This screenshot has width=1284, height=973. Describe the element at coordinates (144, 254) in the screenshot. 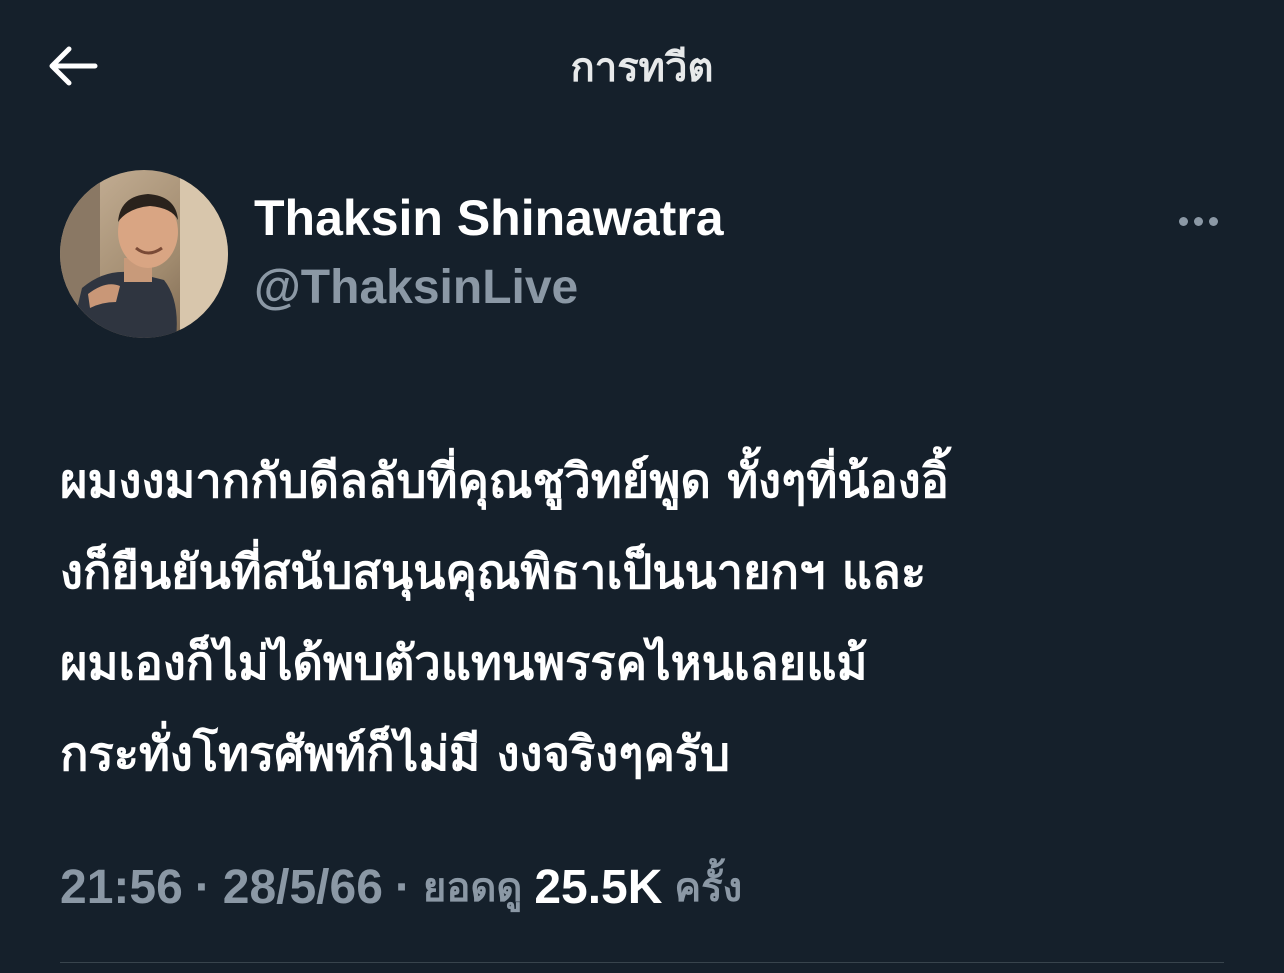

I see `avatar` at that location.